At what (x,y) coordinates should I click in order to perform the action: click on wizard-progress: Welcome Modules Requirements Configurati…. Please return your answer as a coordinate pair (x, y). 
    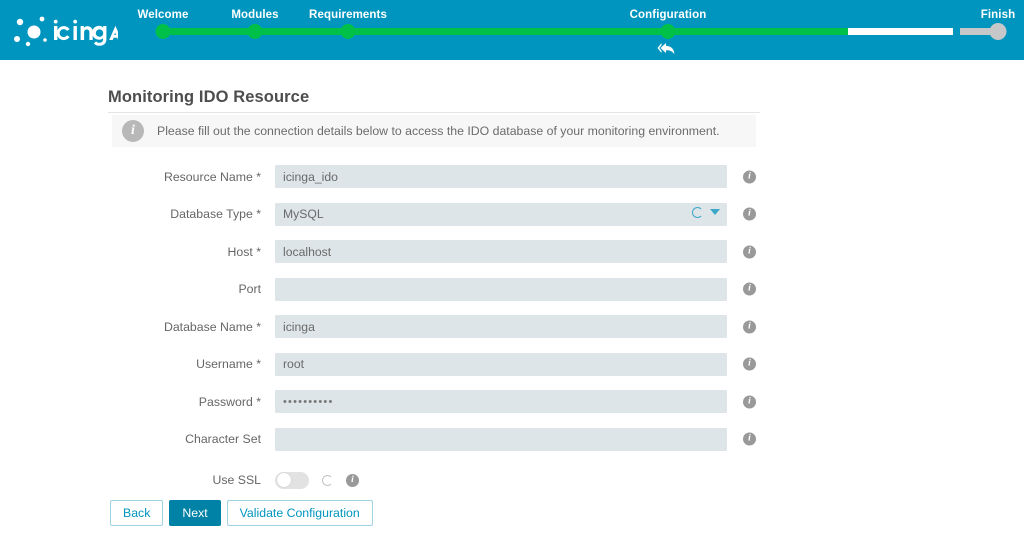
    Looking at the image, I should click on (572, 30).